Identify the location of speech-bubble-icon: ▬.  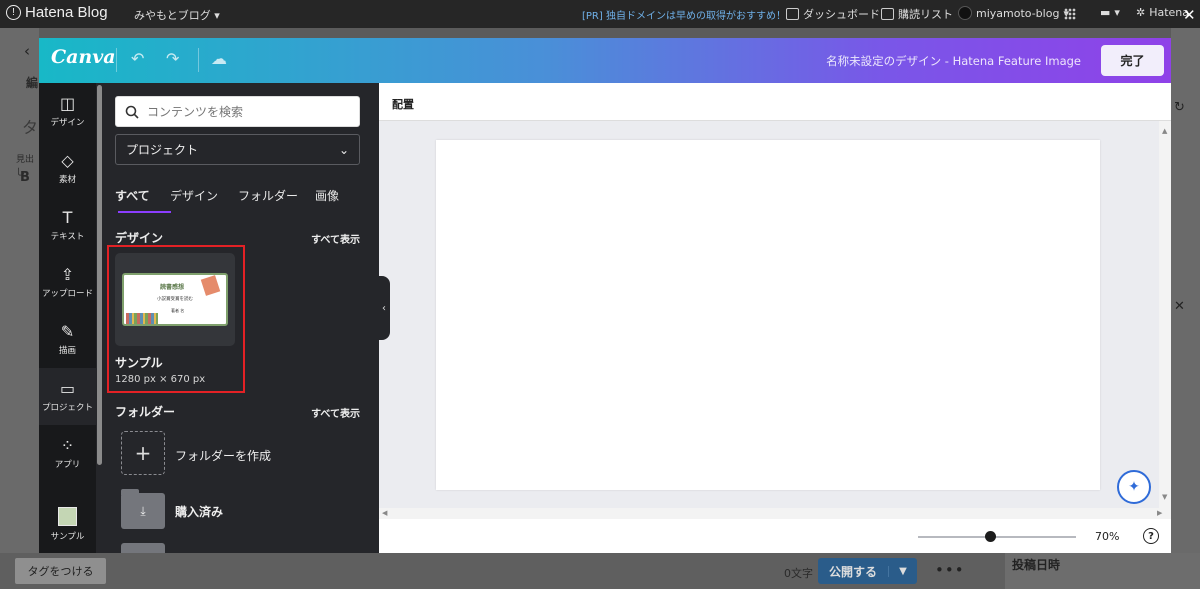
(1105, 12).